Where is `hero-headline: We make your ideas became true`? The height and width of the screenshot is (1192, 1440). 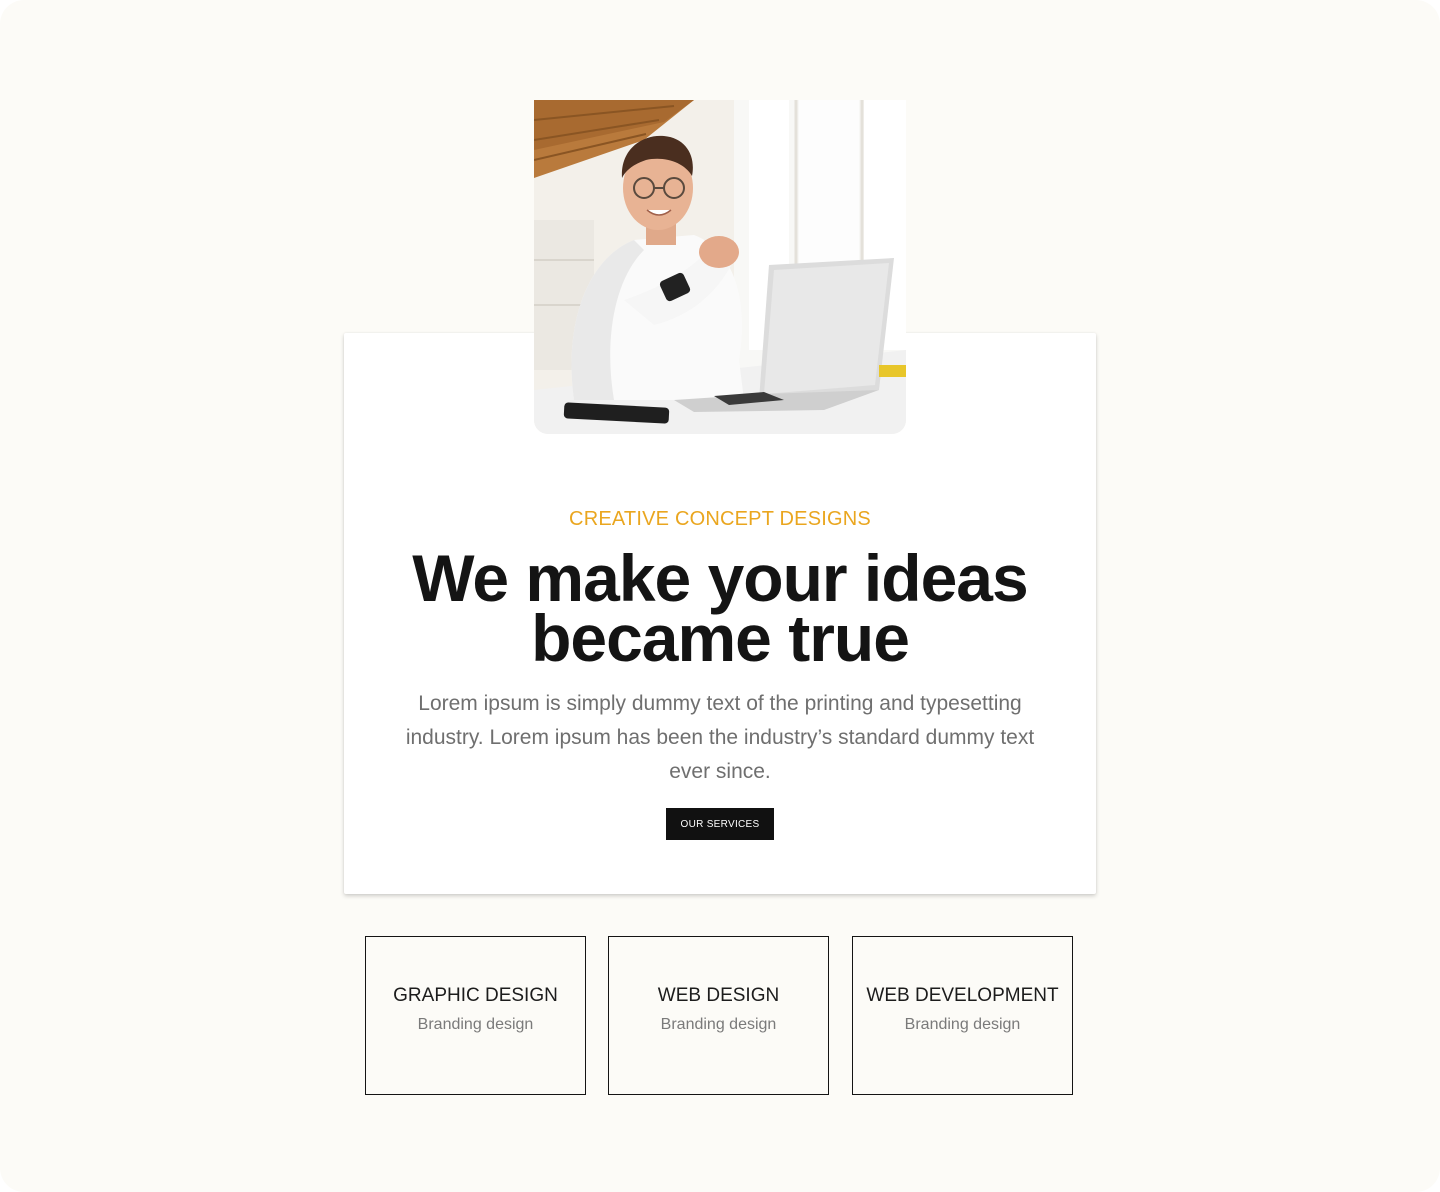 hero-headline: We make your ideas became true is located at coordinates (720, 608).